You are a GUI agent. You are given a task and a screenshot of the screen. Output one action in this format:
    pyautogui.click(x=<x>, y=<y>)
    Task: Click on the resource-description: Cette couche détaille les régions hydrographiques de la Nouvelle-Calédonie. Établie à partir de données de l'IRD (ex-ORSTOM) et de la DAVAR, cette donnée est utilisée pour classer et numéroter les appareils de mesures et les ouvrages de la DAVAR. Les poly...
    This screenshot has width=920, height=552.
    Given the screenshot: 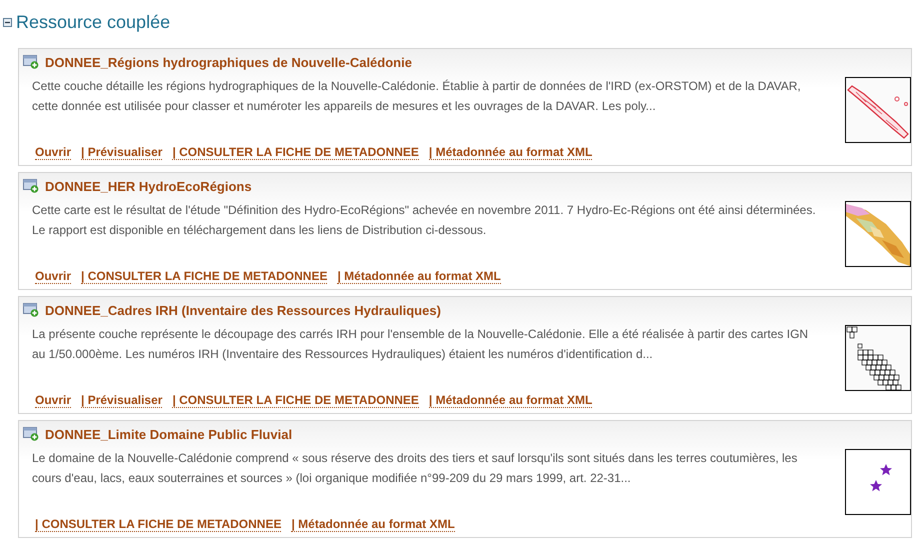 What is the action you would take?
    pyautogui.click(x=416, y=96)
    